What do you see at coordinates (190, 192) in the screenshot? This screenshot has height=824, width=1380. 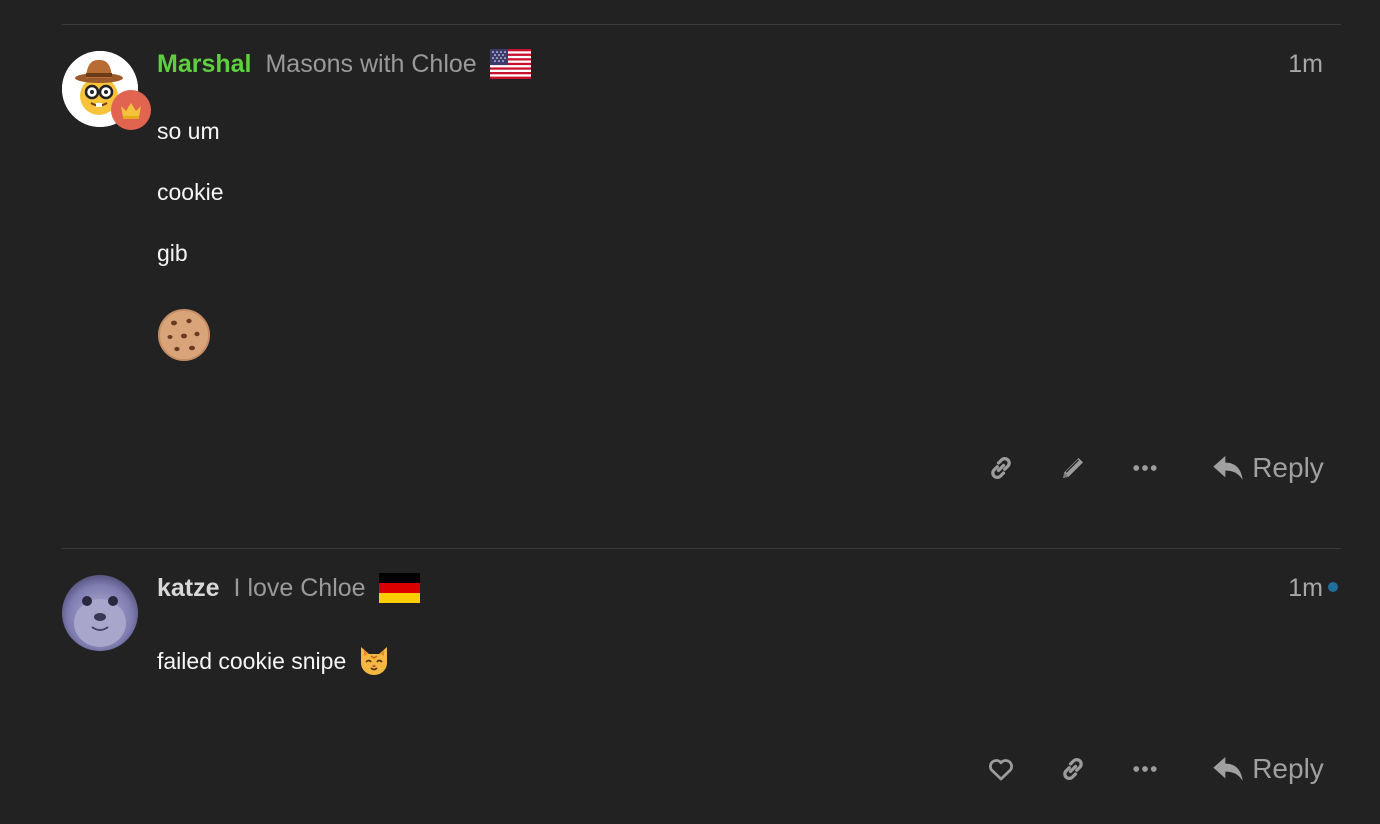 I see `post-paragraph: cookie` at bounding box center [190, 192].